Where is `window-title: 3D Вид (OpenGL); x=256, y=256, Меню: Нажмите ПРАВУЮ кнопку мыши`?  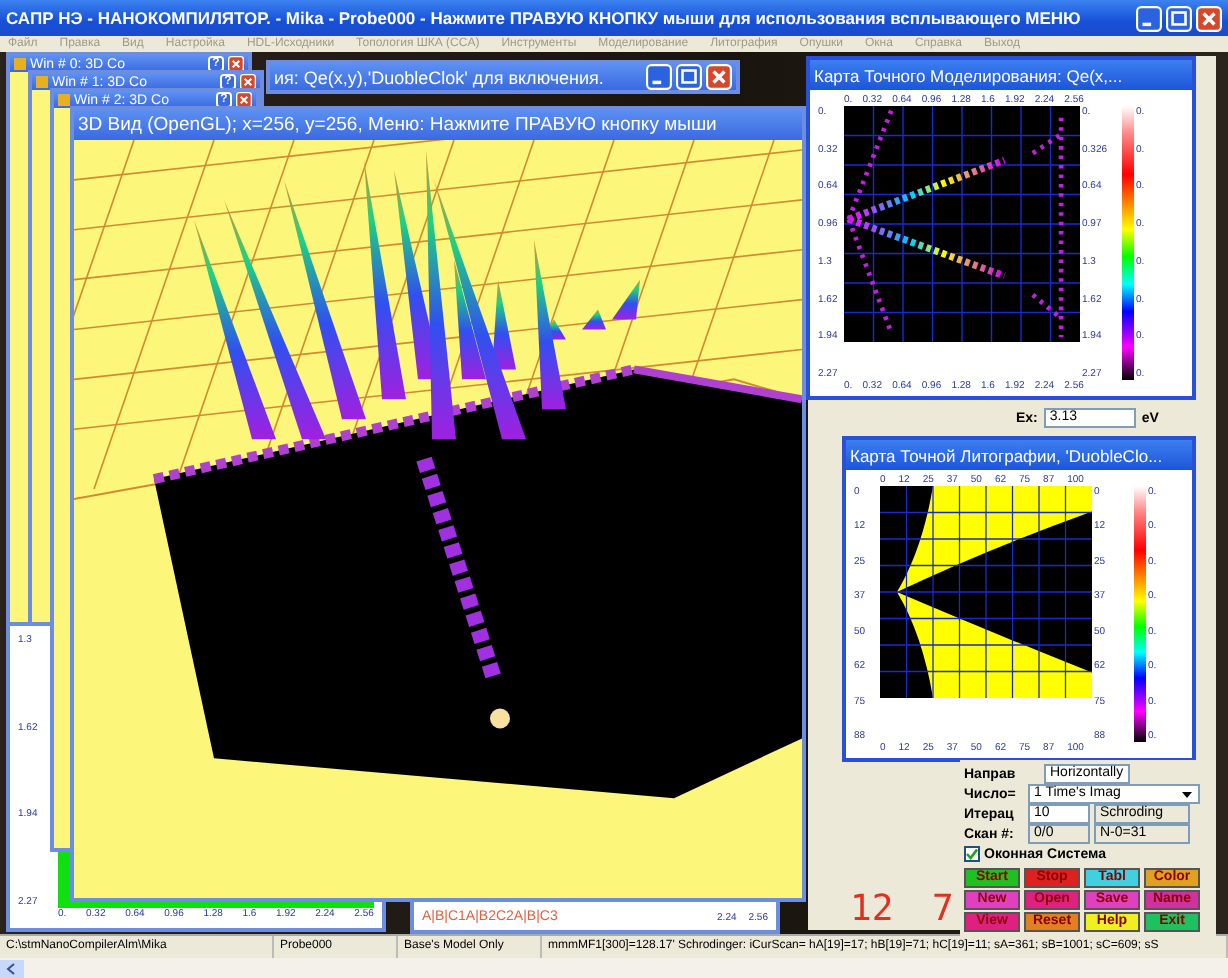
window-title: 3D Вид (OpenGL); x=256, y=256, Меню: Нажмите ПРАВУЮ кнопку мыши is located at coordinates (398, 125).